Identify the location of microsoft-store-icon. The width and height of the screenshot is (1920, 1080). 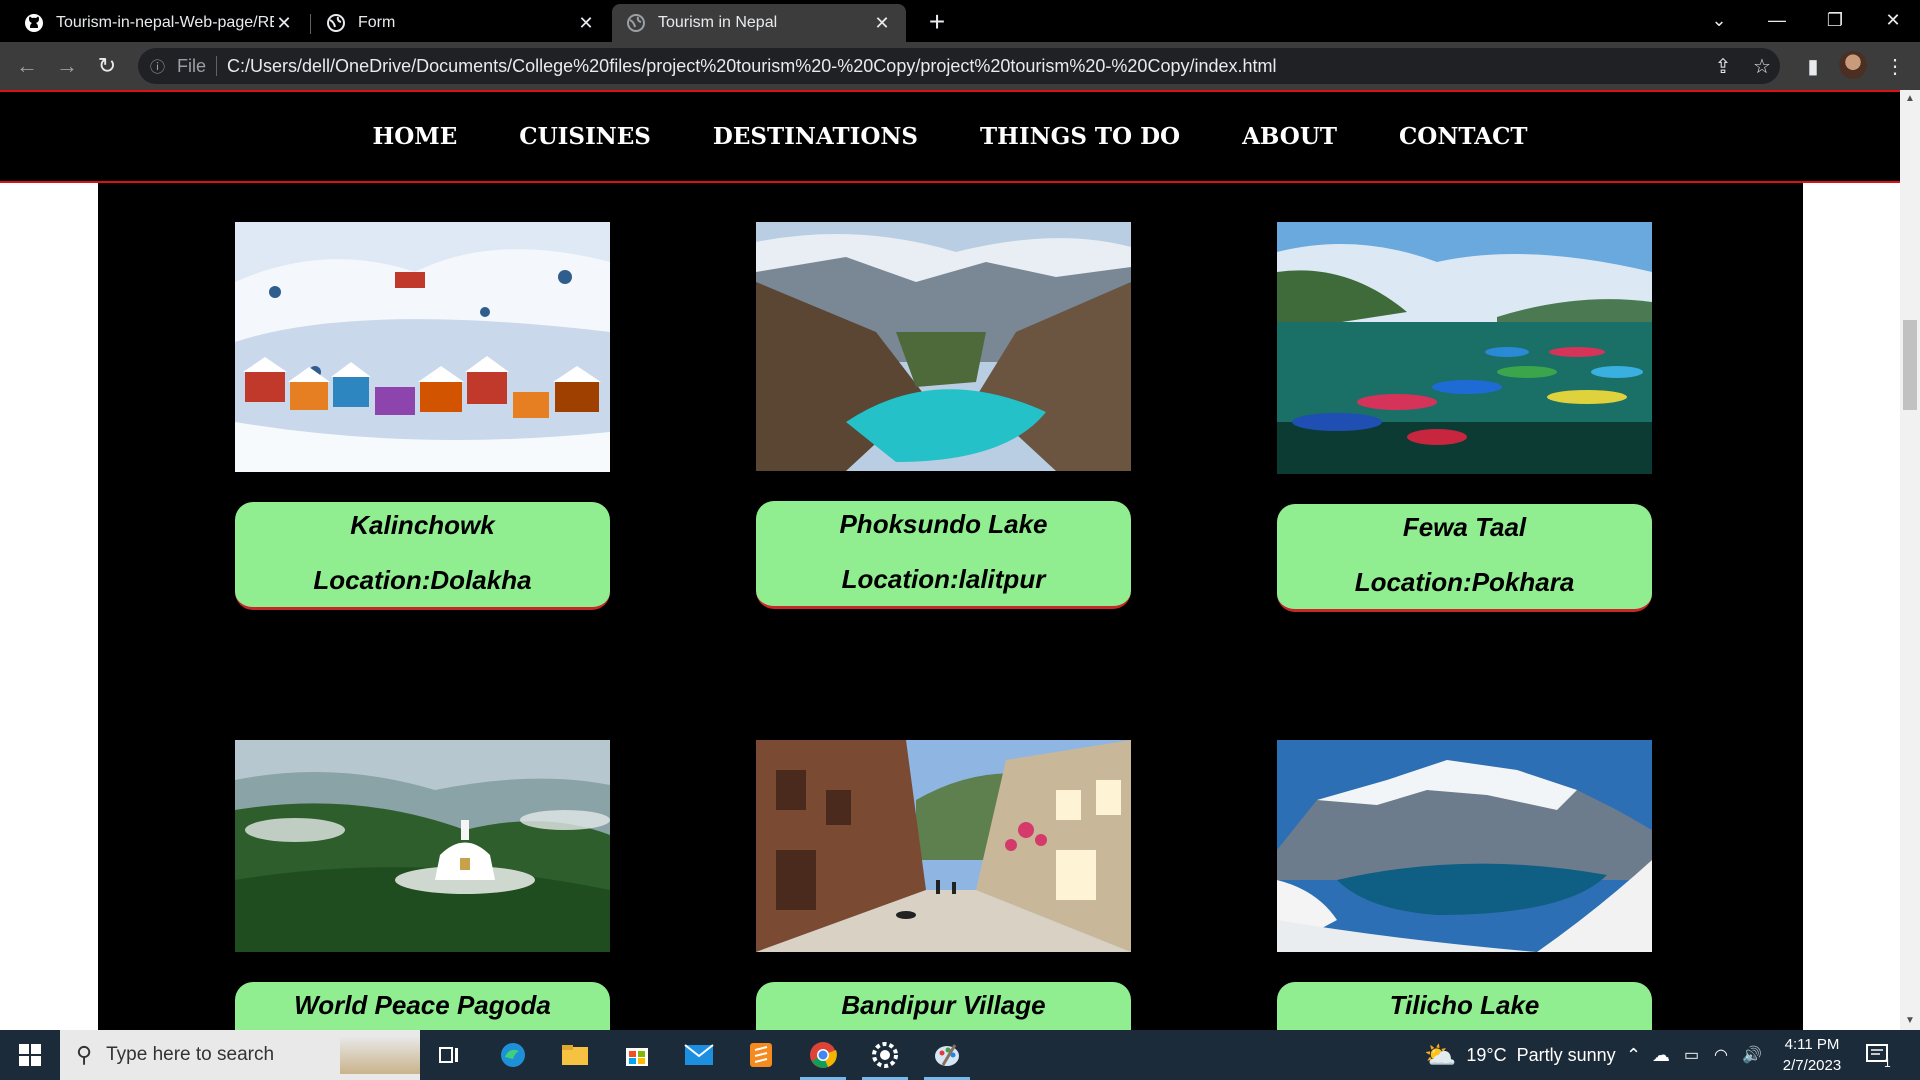
(637, 1055).